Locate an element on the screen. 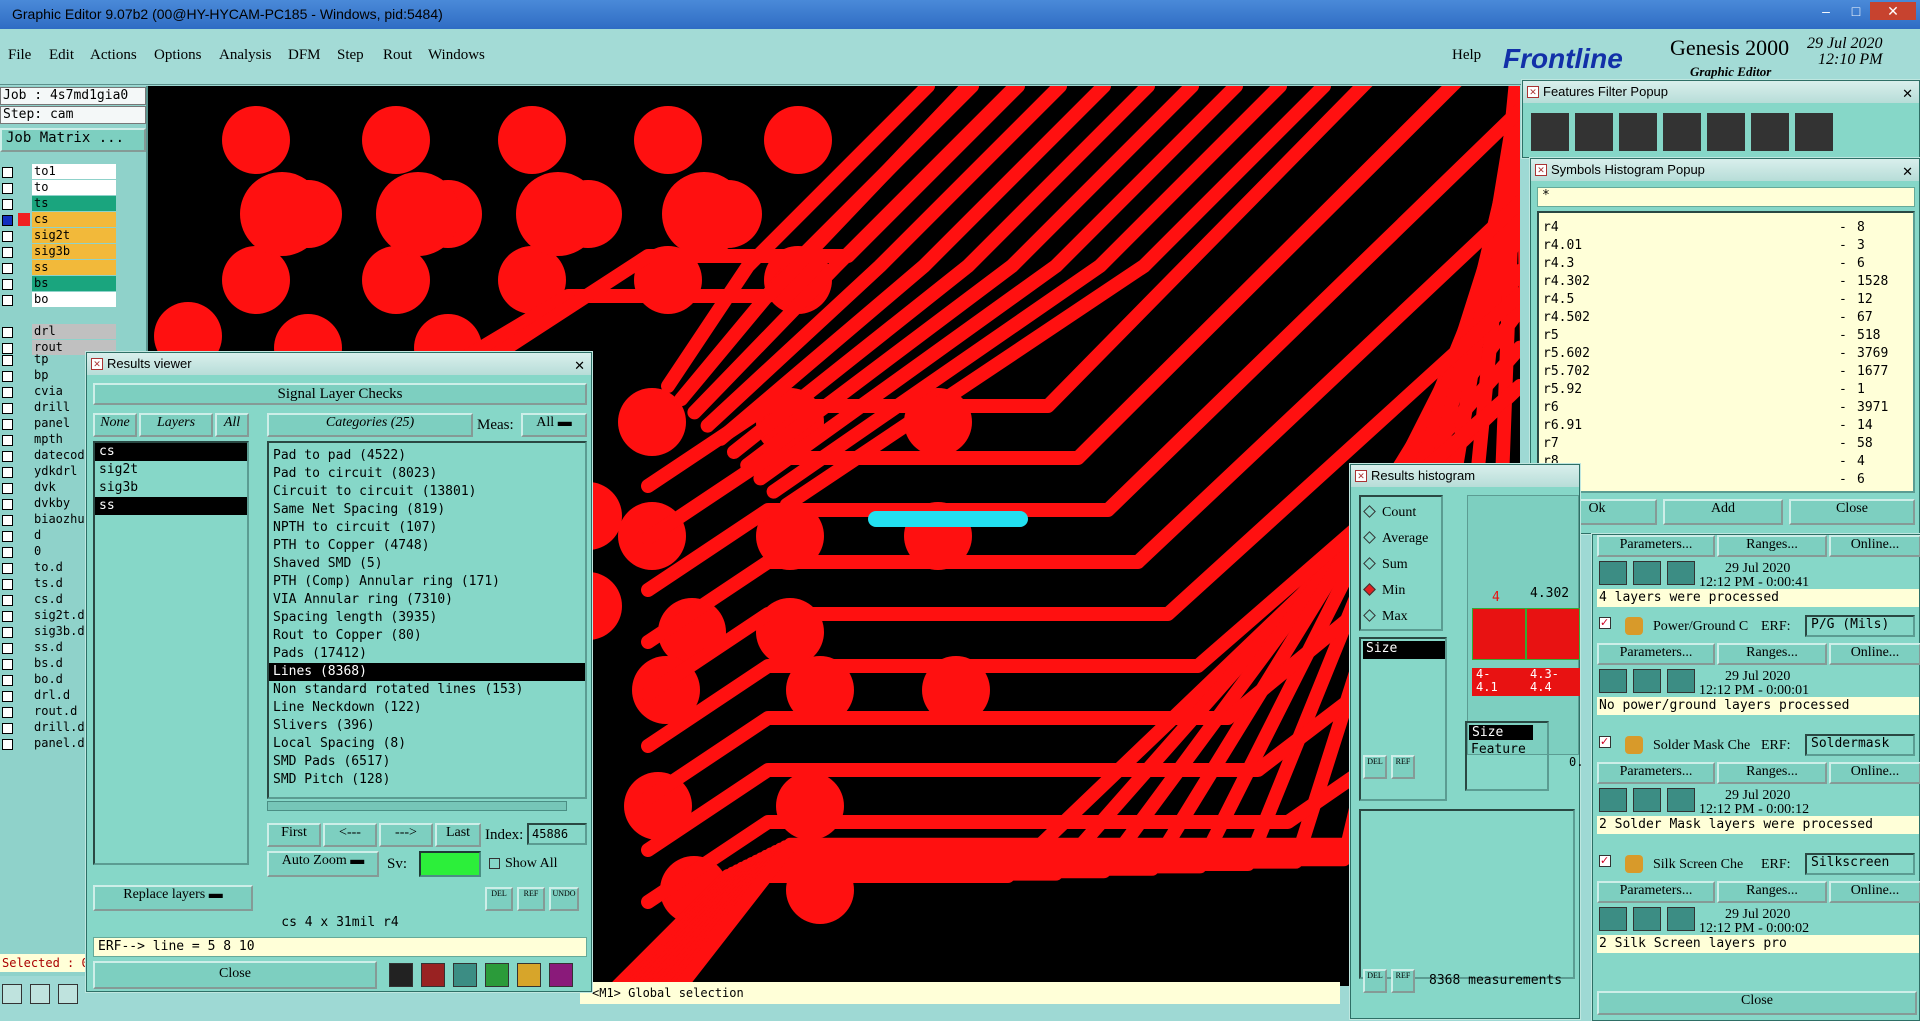 This screenshot has width=1920, height=1021. meas-dropdown: All ▬ is located at coordinates (554, 425).